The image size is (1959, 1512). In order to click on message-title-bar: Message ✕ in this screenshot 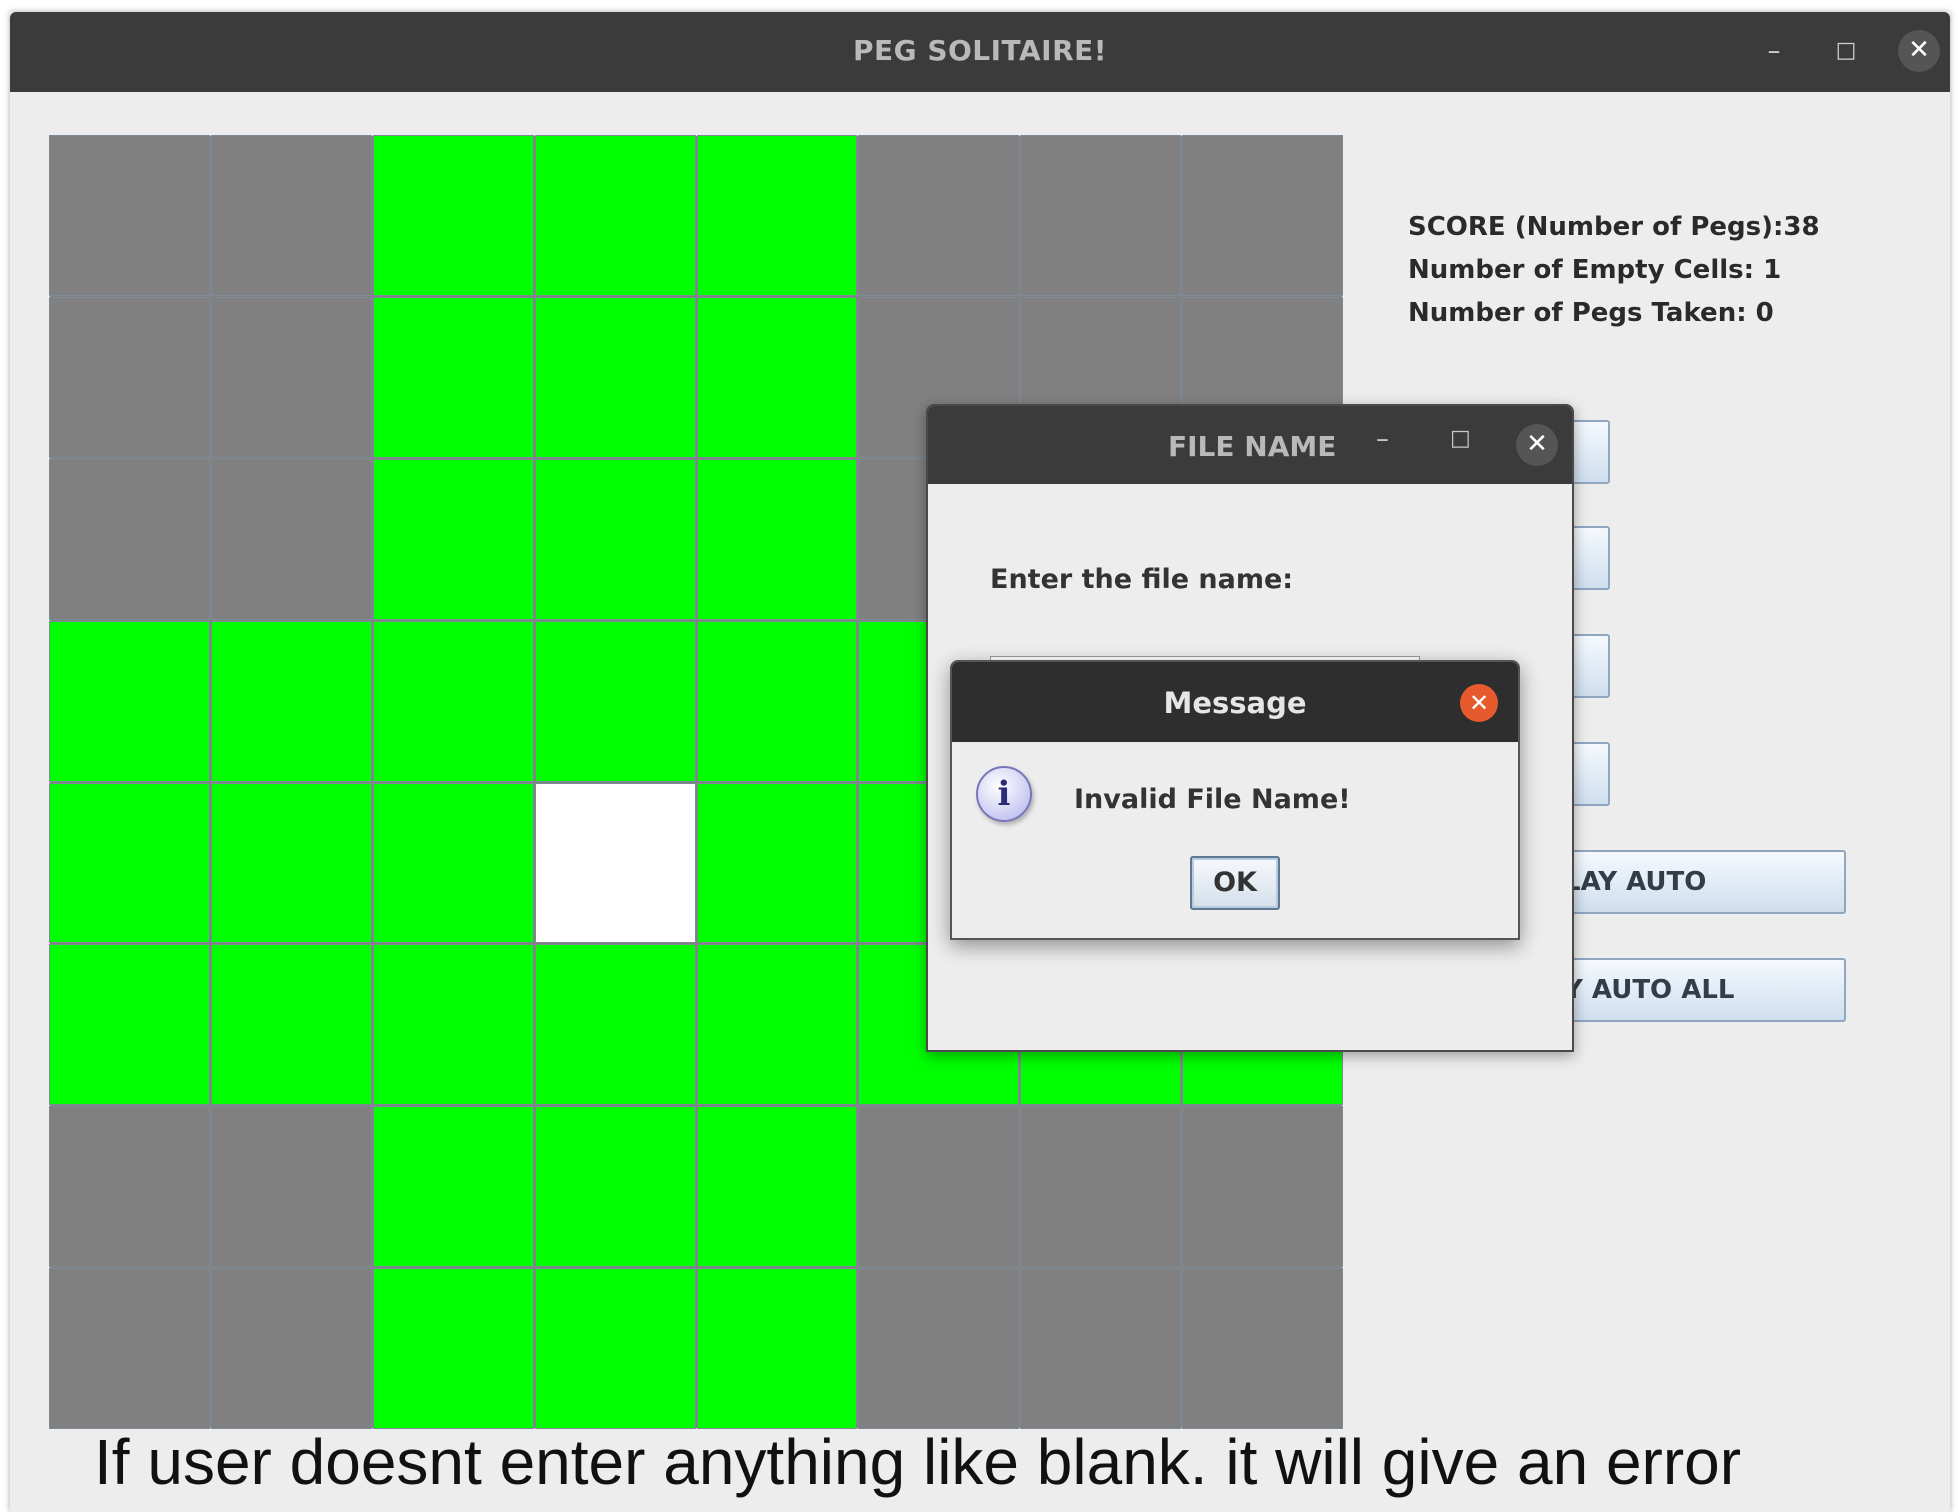, I will do `click(1235, 702)`.